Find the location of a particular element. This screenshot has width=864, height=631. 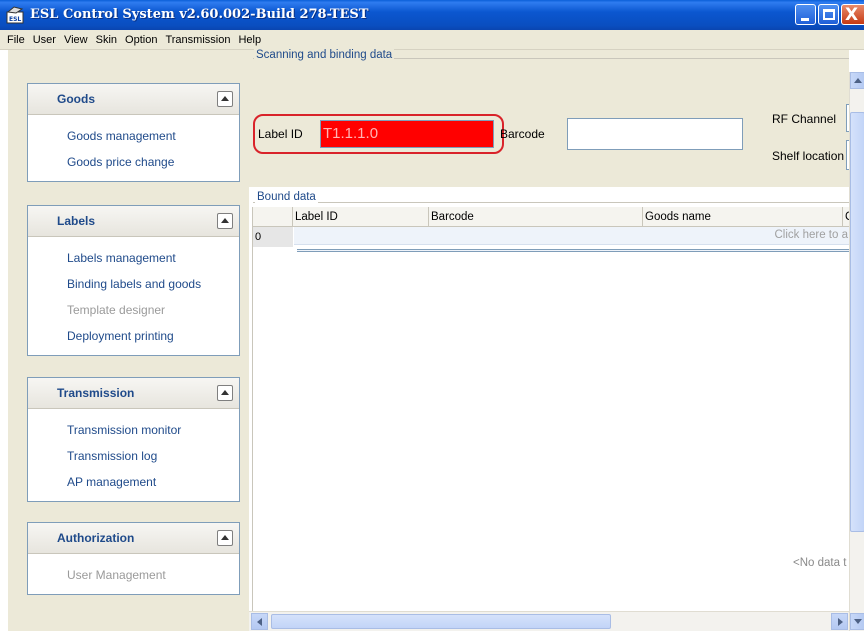

scroll-left-button is located at coordinates (259, 621).